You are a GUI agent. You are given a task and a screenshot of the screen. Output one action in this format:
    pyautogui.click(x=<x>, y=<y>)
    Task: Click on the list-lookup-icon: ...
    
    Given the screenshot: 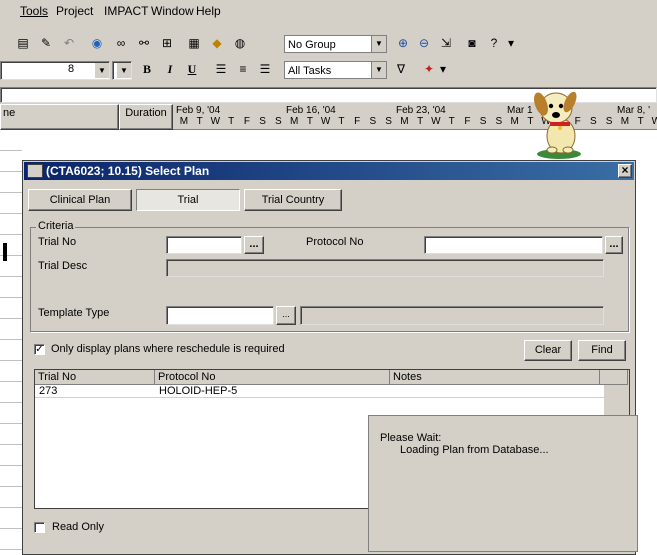 What is the action you would take?
    pyautogui.click(x=286, y=314)
    